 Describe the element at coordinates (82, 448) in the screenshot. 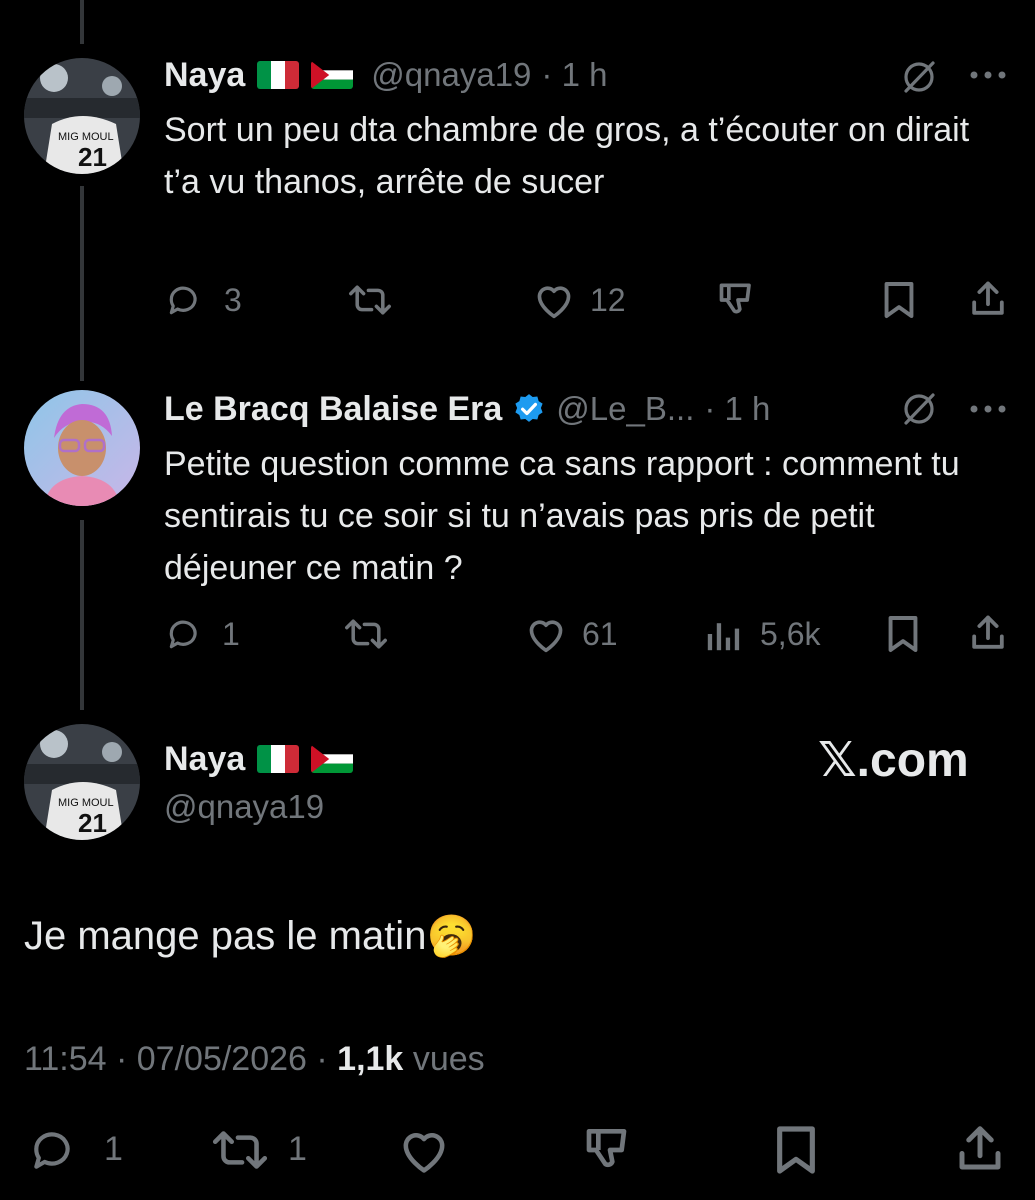

I see `avatar-le-bracq` at that location.